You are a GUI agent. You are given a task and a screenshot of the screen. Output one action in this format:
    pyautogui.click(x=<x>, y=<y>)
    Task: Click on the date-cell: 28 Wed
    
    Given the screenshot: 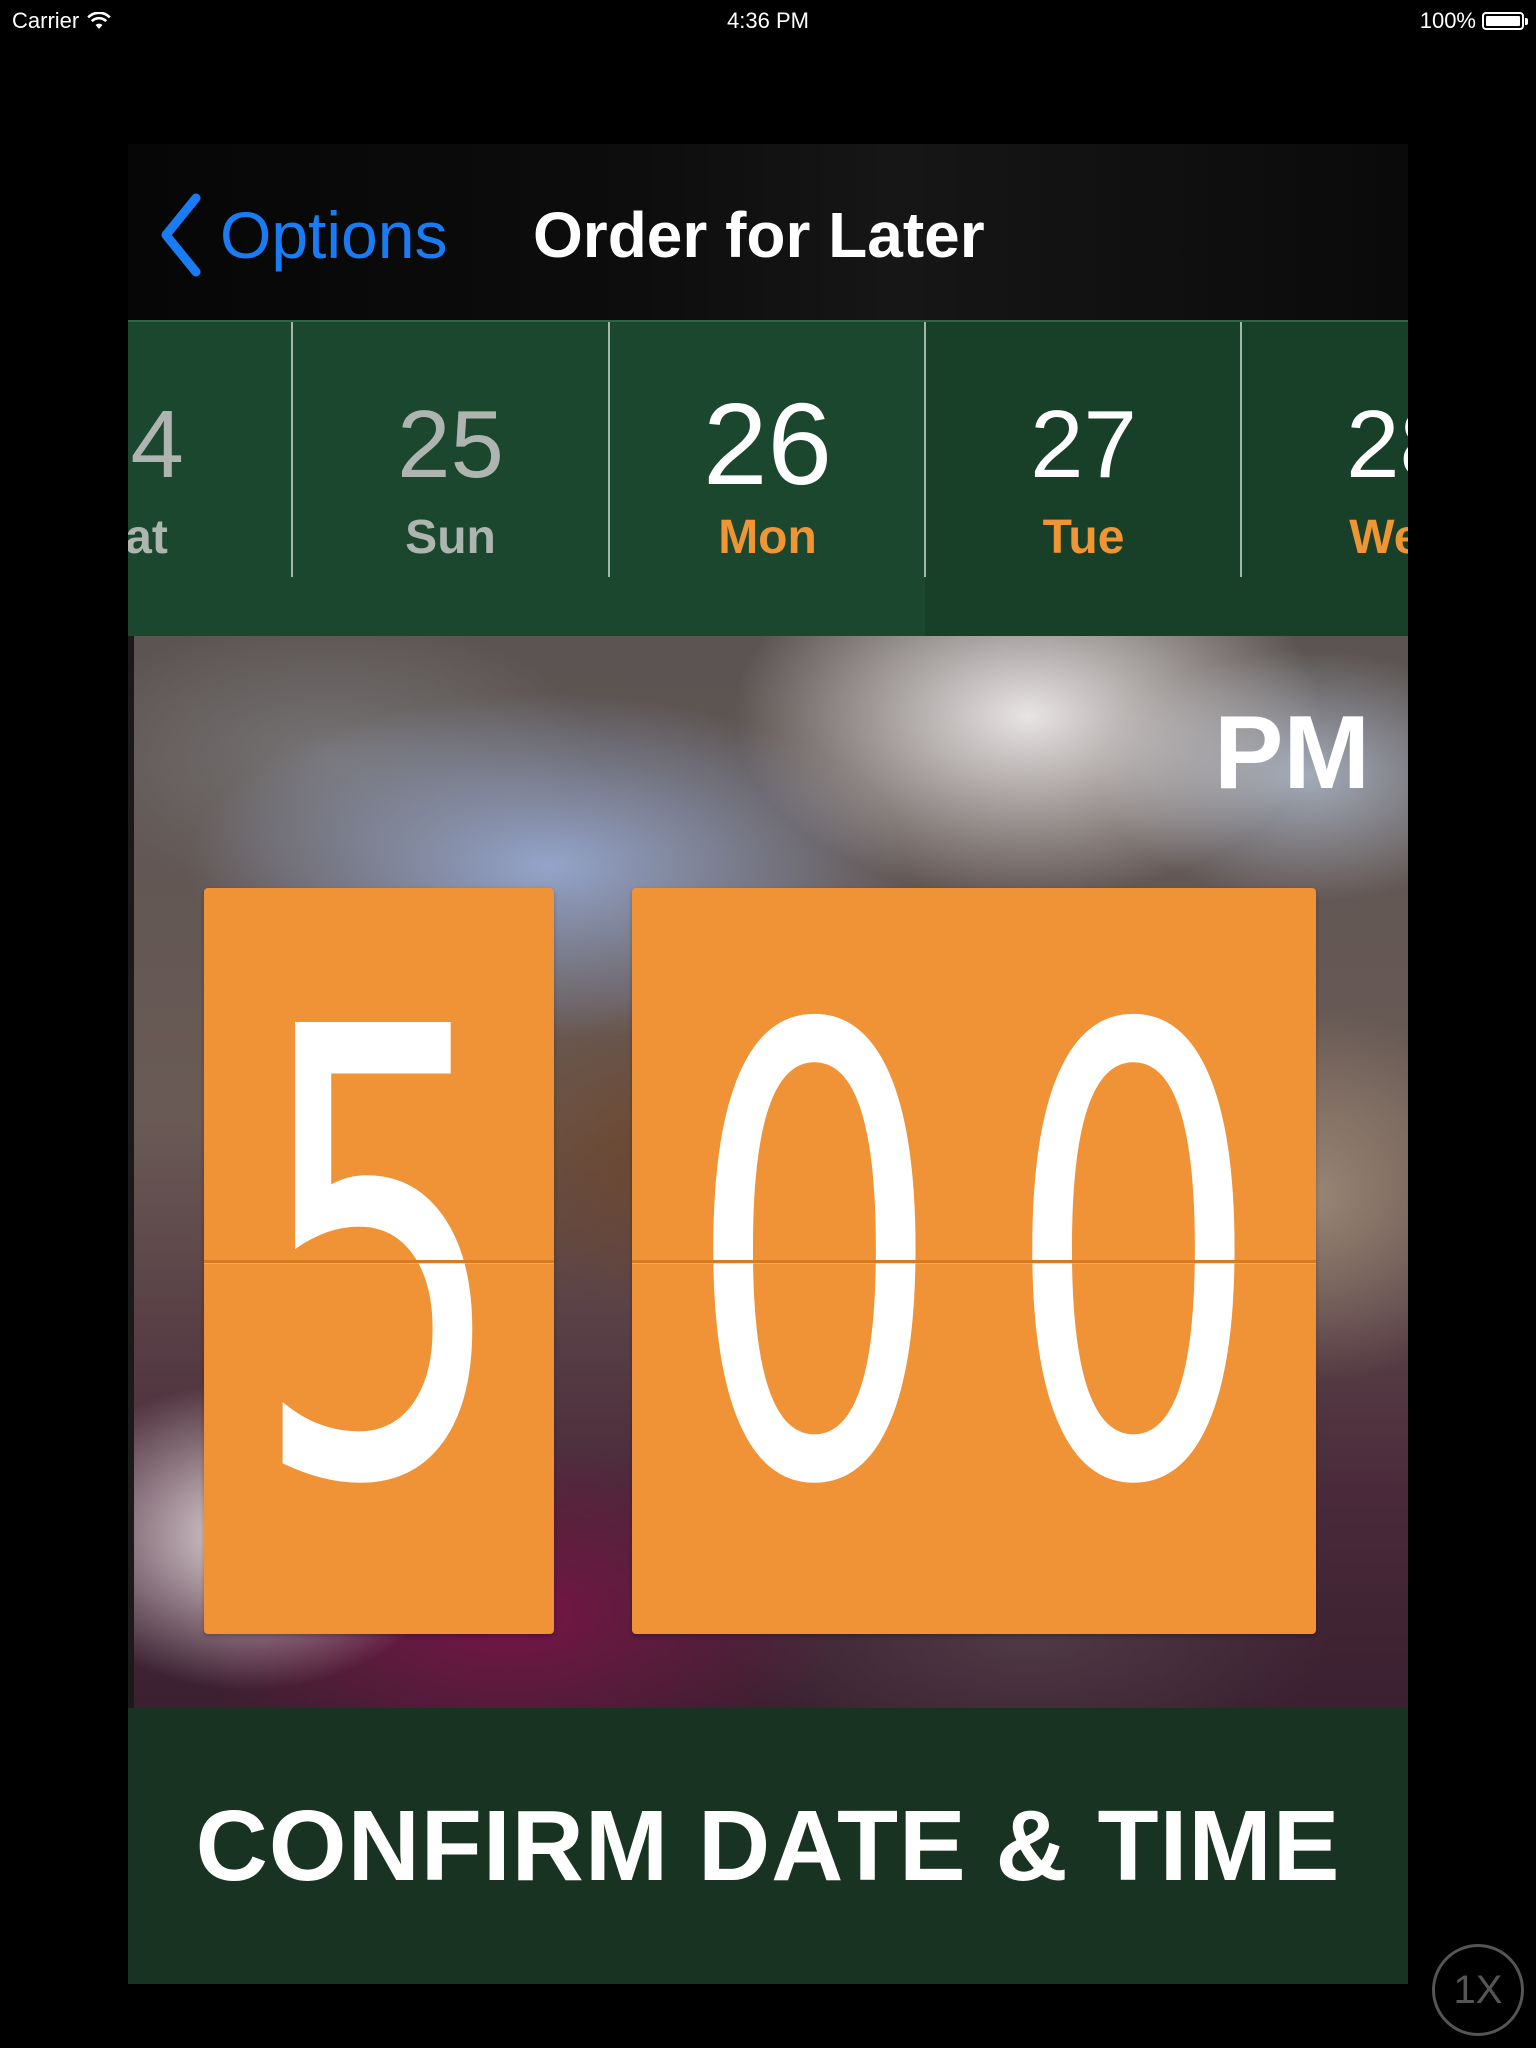 What is the action you would take?
    pyautogui.click(x=1325, y=451)
    